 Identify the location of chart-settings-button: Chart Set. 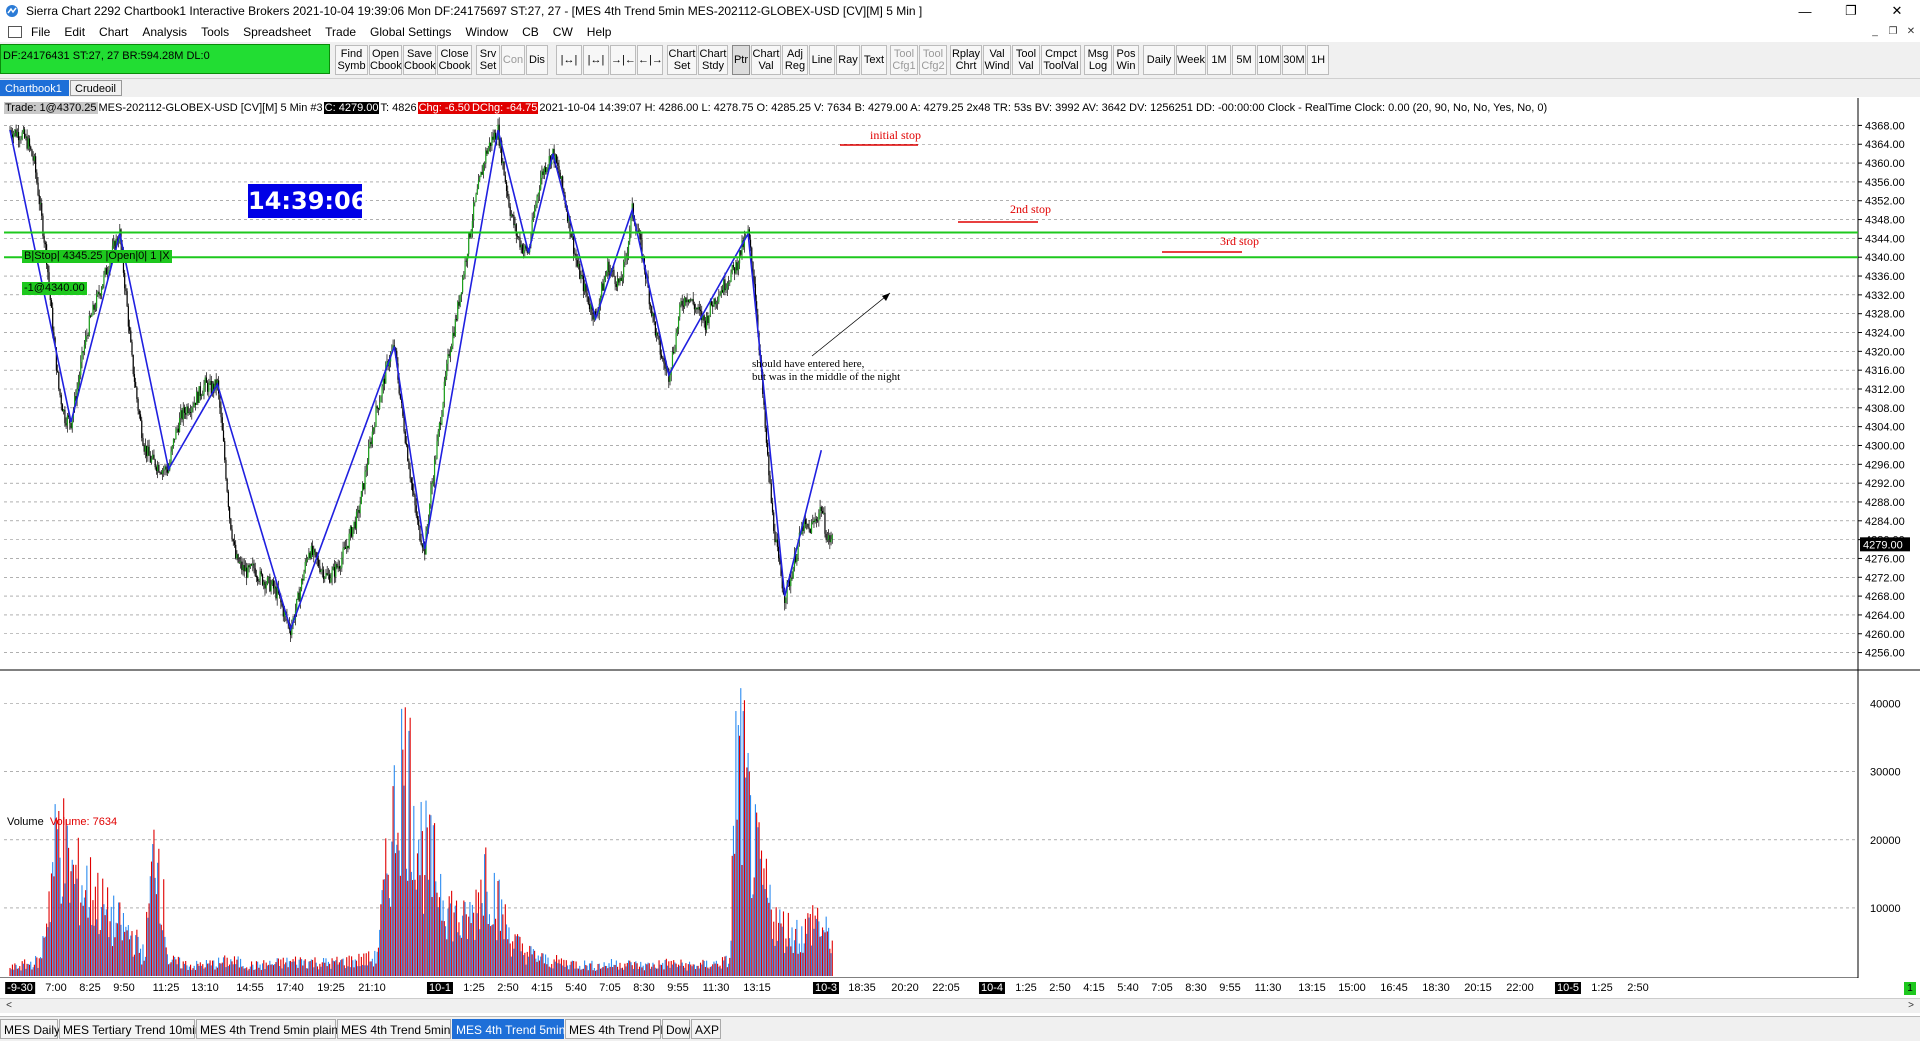
(682, 60).